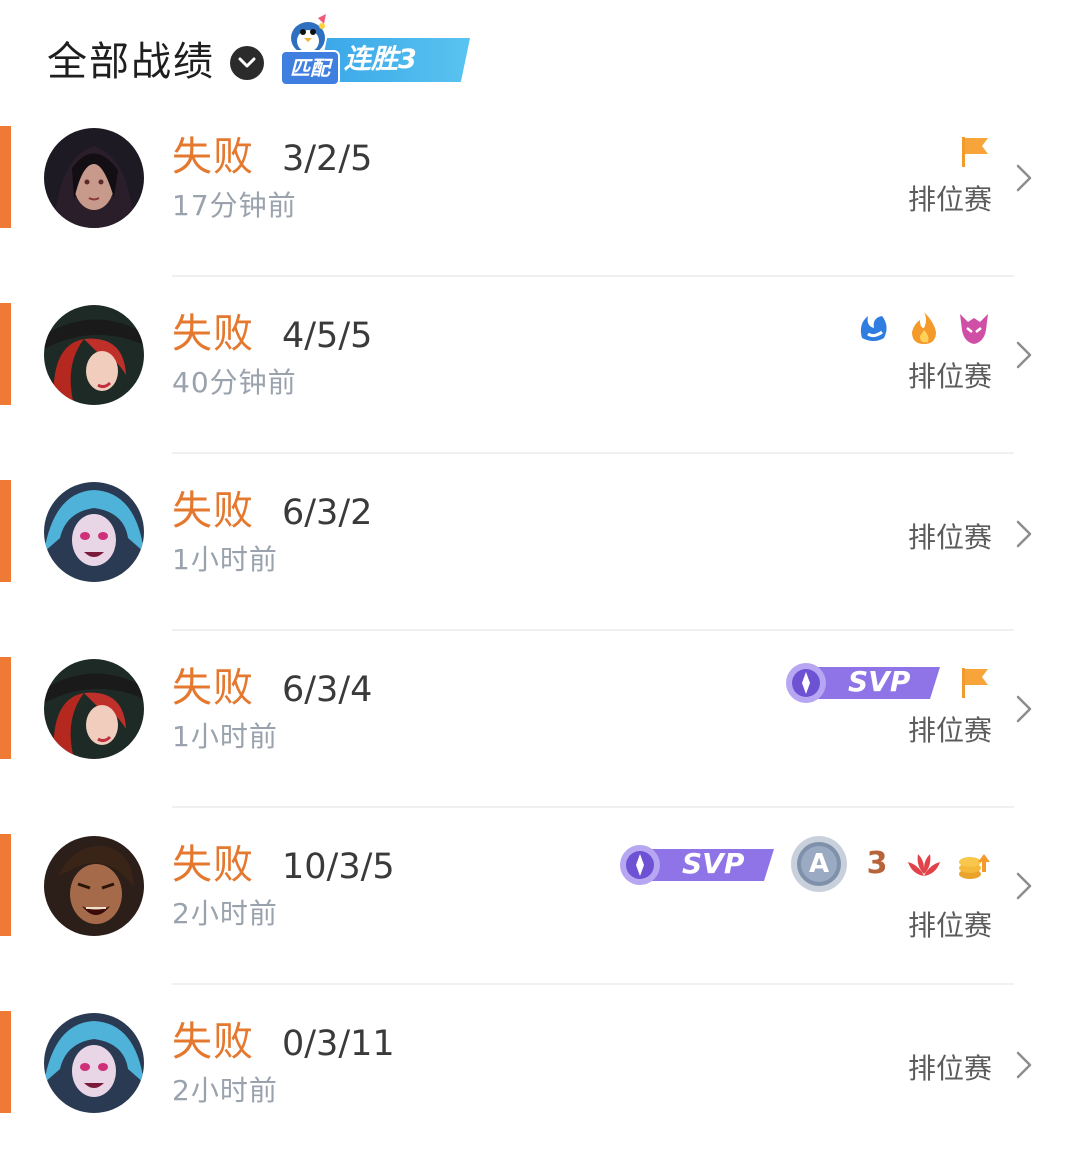  What do you see at coordinates (327, 690) in the screenshot?
I see `kda: 6/3/4` at bounding box center [327, 690].